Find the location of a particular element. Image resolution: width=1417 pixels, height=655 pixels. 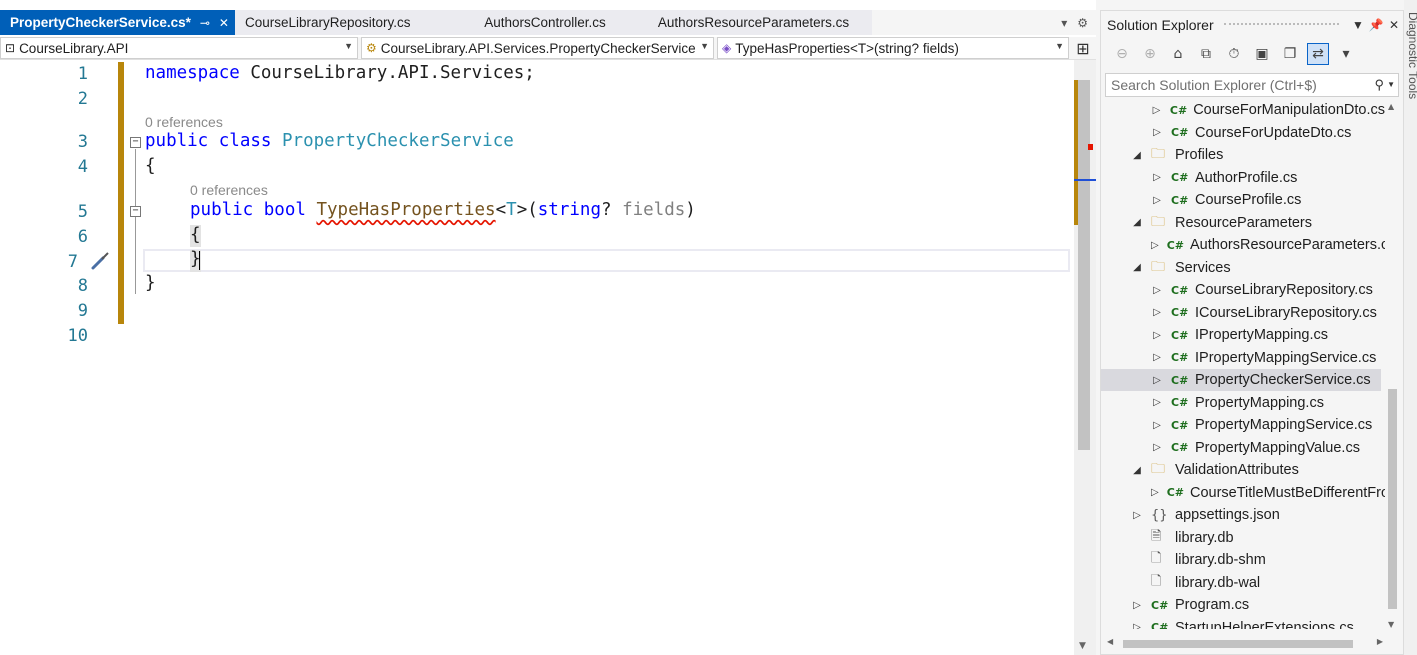

folder-icon: 🗀 is located at coordinates (1158, 221).